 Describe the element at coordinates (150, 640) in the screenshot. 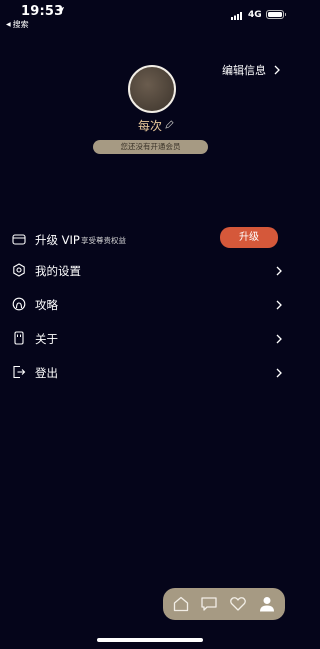

I see `home-indicator` at that location.